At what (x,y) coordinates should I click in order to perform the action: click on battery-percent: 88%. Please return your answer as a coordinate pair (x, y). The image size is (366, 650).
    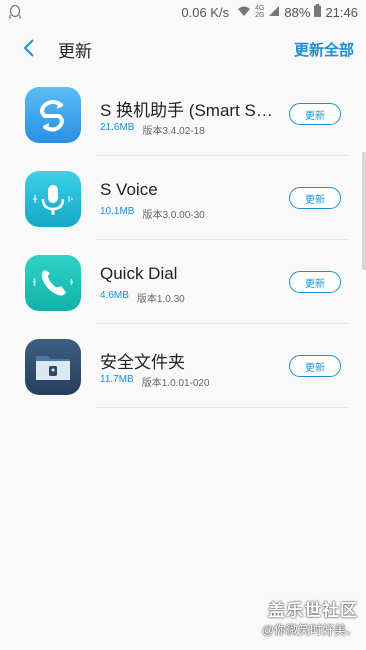
    Looking at the image, I should click on (297, 12).